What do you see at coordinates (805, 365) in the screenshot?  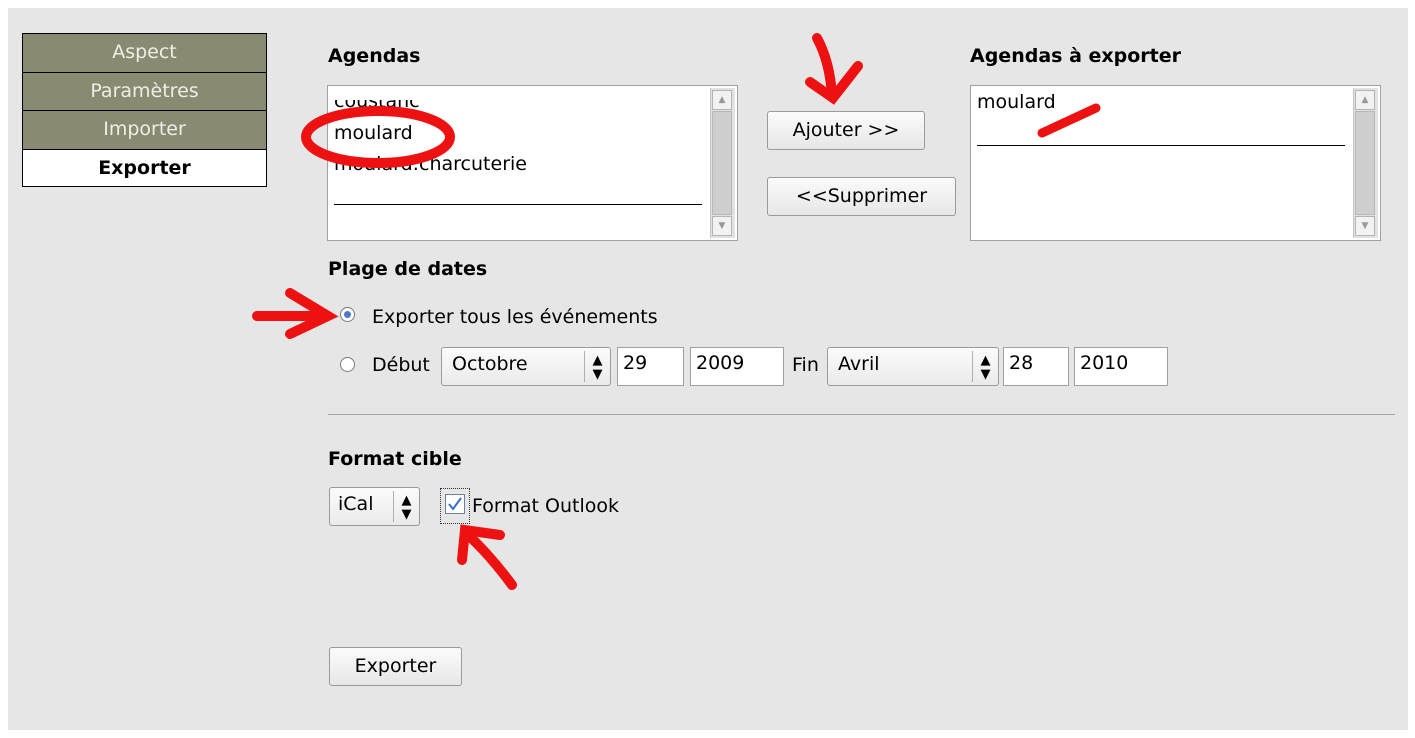 I see `end-label: Fin` at bounding box center [805, 365].